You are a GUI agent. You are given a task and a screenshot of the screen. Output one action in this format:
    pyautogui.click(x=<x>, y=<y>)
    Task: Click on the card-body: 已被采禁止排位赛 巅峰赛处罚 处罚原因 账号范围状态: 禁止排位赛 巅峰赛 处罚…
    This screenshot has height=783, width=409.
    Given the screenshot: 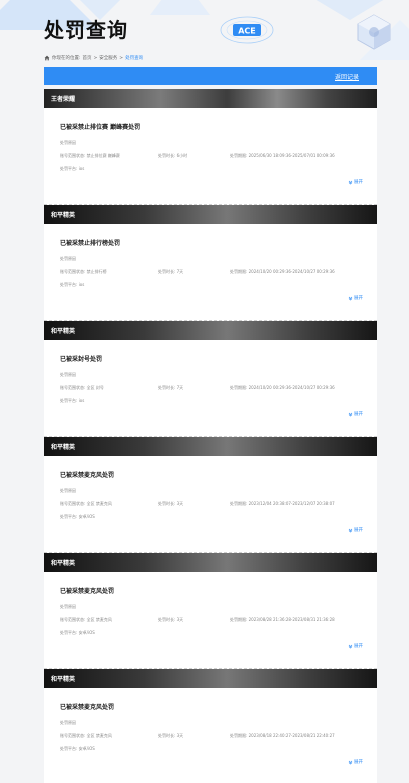 What is the action you would take?
    pyautogui.click(x=210, y=156)
    